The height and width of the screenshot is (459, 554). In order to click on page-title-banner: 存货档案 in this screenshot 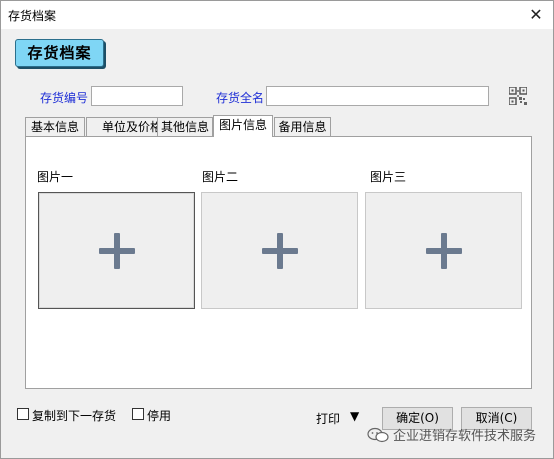, I will do `click(59, 53)`.